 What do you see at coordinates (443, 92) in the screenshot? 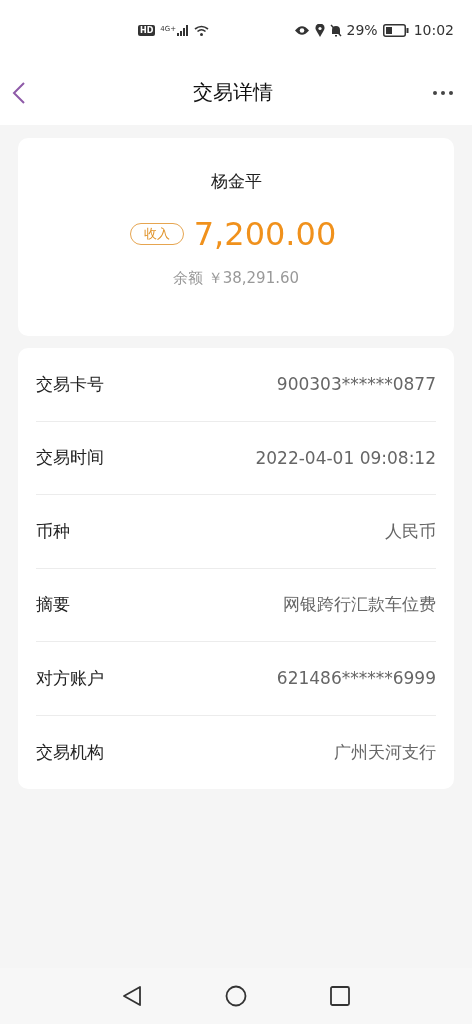
I see `more-icon` at bounding box center [443, 92].